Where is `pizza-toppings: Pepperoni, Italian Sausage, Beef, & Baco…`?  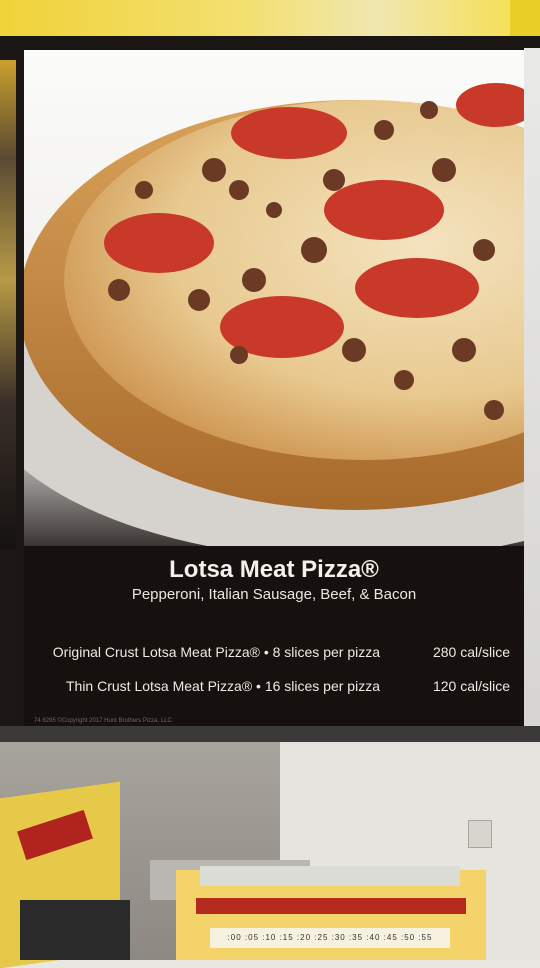
pizza-toppings: Pepperoni, Italian Sausage, Beef, & Baco… is located at coordinates (274, 594).